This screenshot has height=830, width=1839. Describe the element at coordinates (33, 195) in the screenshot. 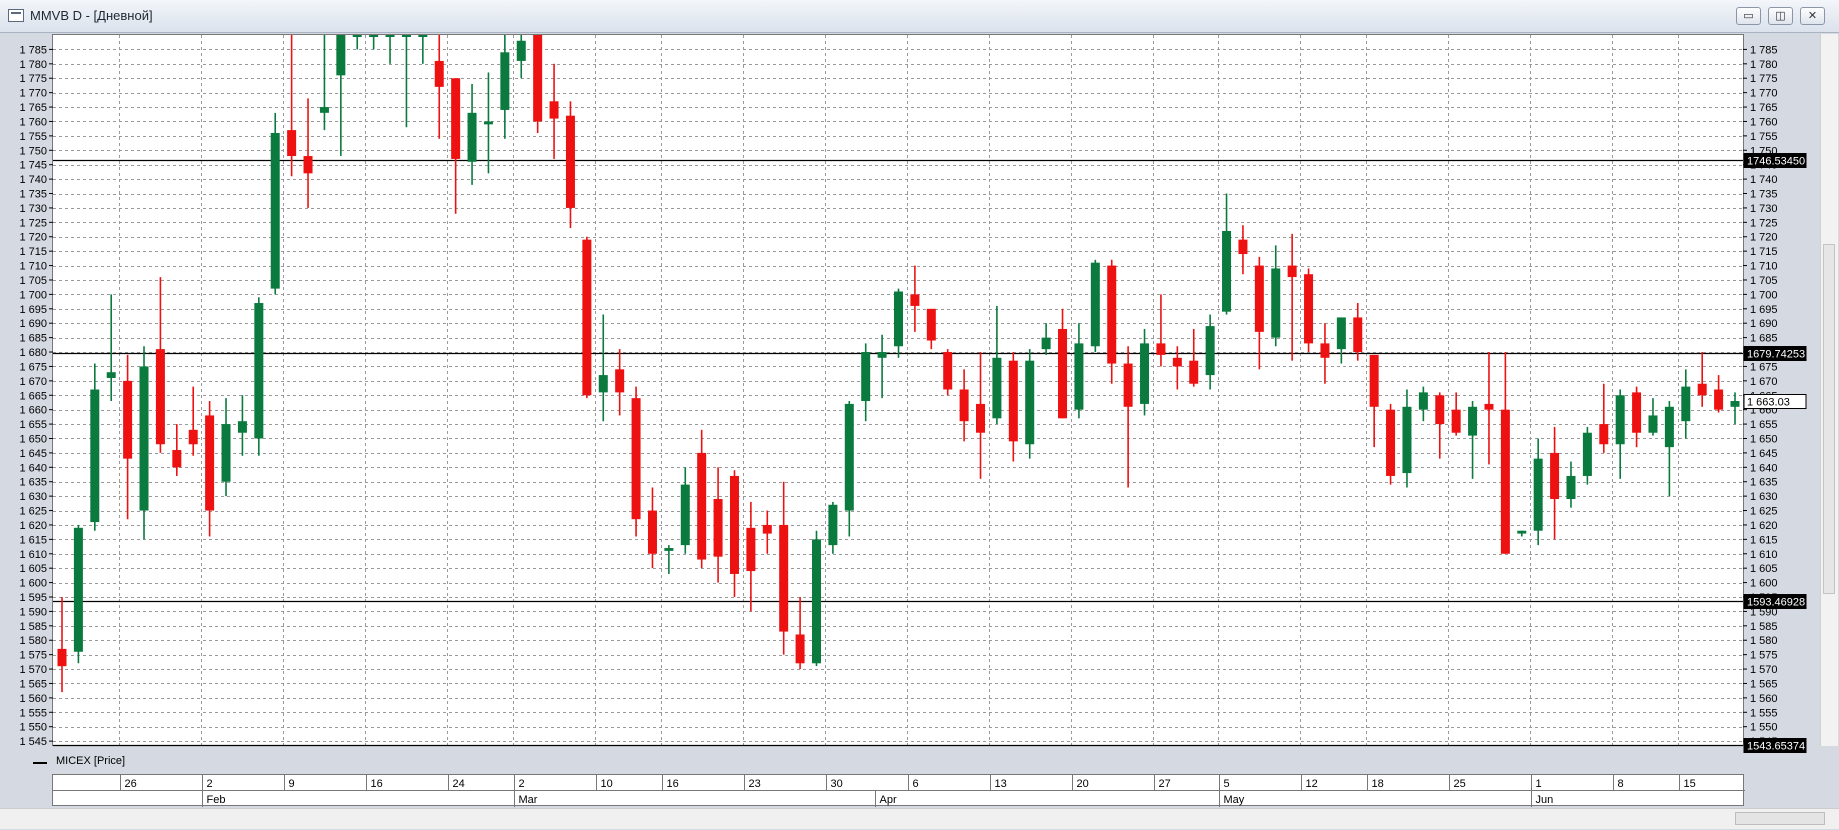

I see `y-tick-label-left: 1 735` at that location.